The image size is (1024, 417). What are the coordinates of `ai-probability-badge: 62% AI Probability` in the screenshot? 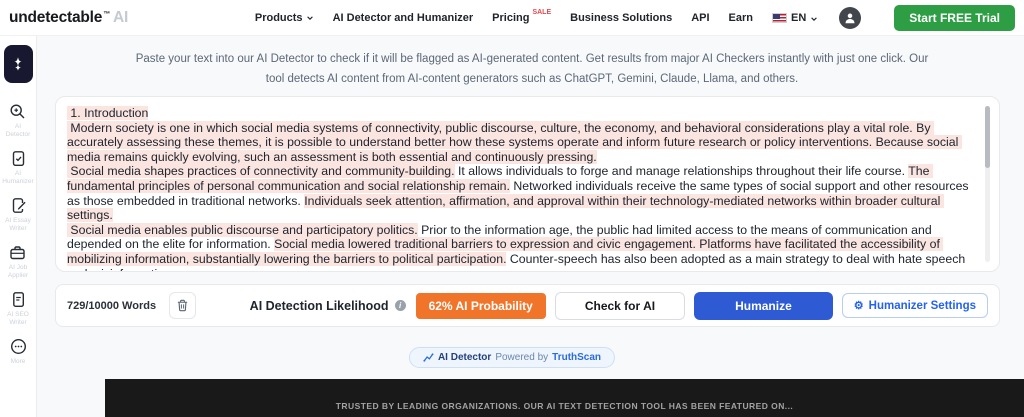 It's located at (480, 305).